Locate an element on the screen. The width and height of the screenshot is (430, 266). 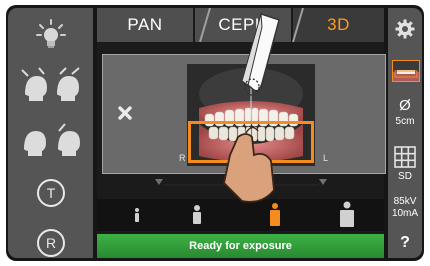
head-rotate-icon is located at coordinates (52, 139).